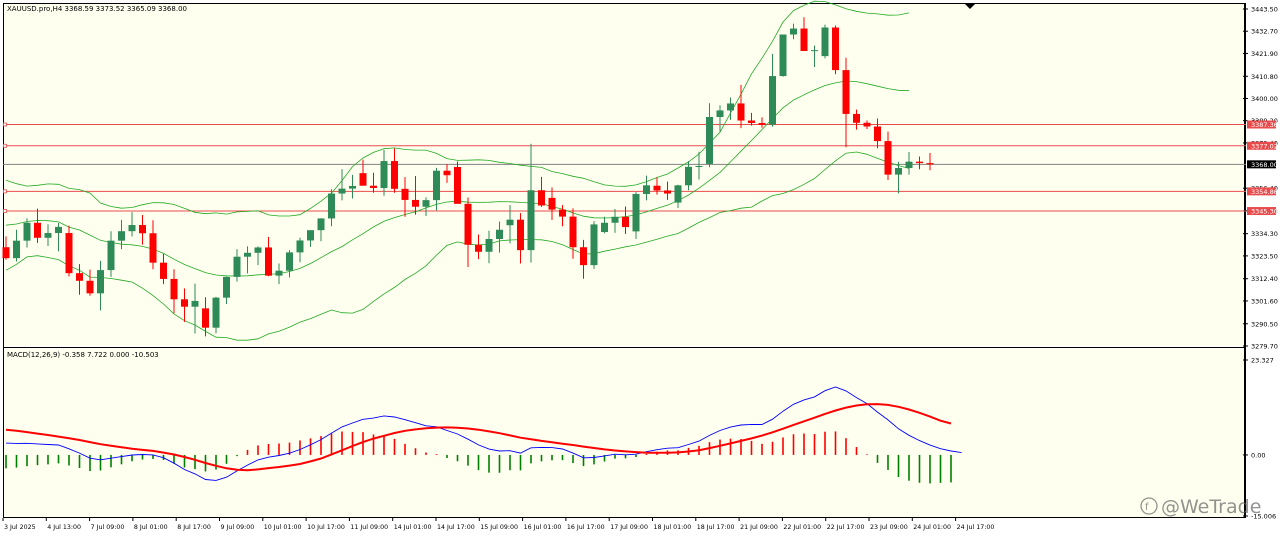  Describe the element at coordinates (1258, 455) in the screenshot. I see `macd-tick-label: 0.00` at that location.